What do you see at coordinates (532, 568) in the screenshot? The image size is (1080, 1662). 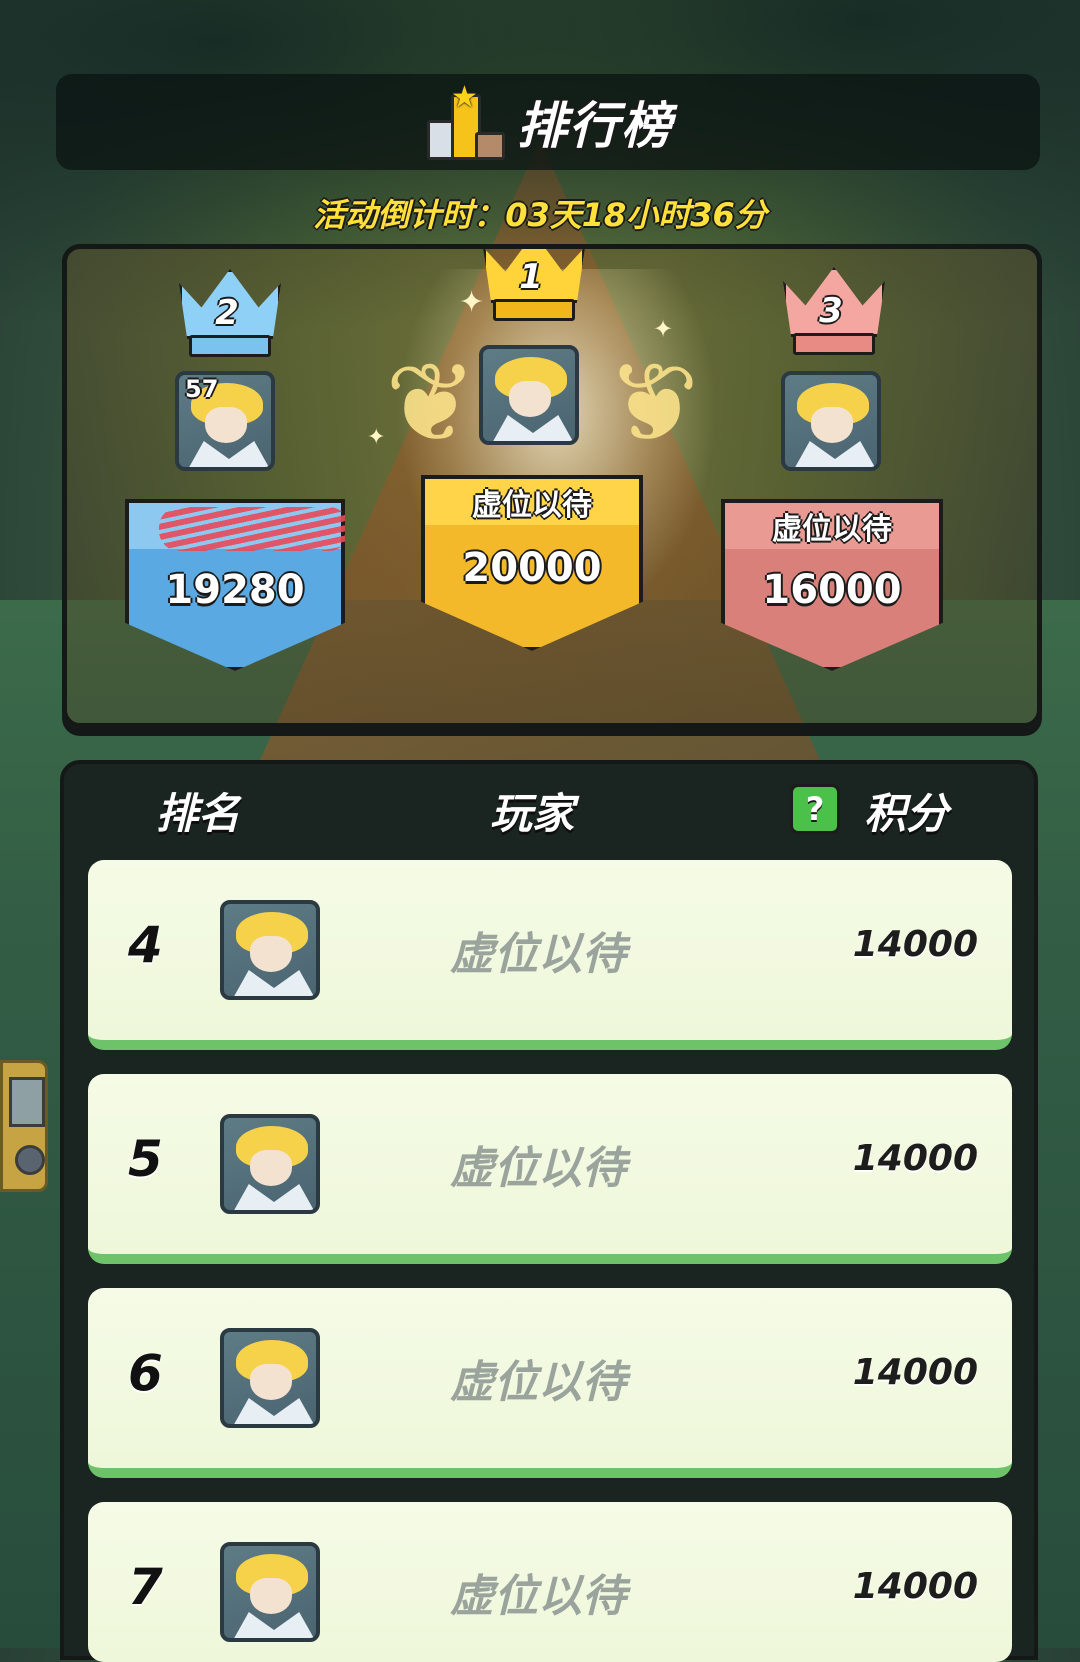 I see `rank-1-score: 20000` at bounding box center [532, 568].